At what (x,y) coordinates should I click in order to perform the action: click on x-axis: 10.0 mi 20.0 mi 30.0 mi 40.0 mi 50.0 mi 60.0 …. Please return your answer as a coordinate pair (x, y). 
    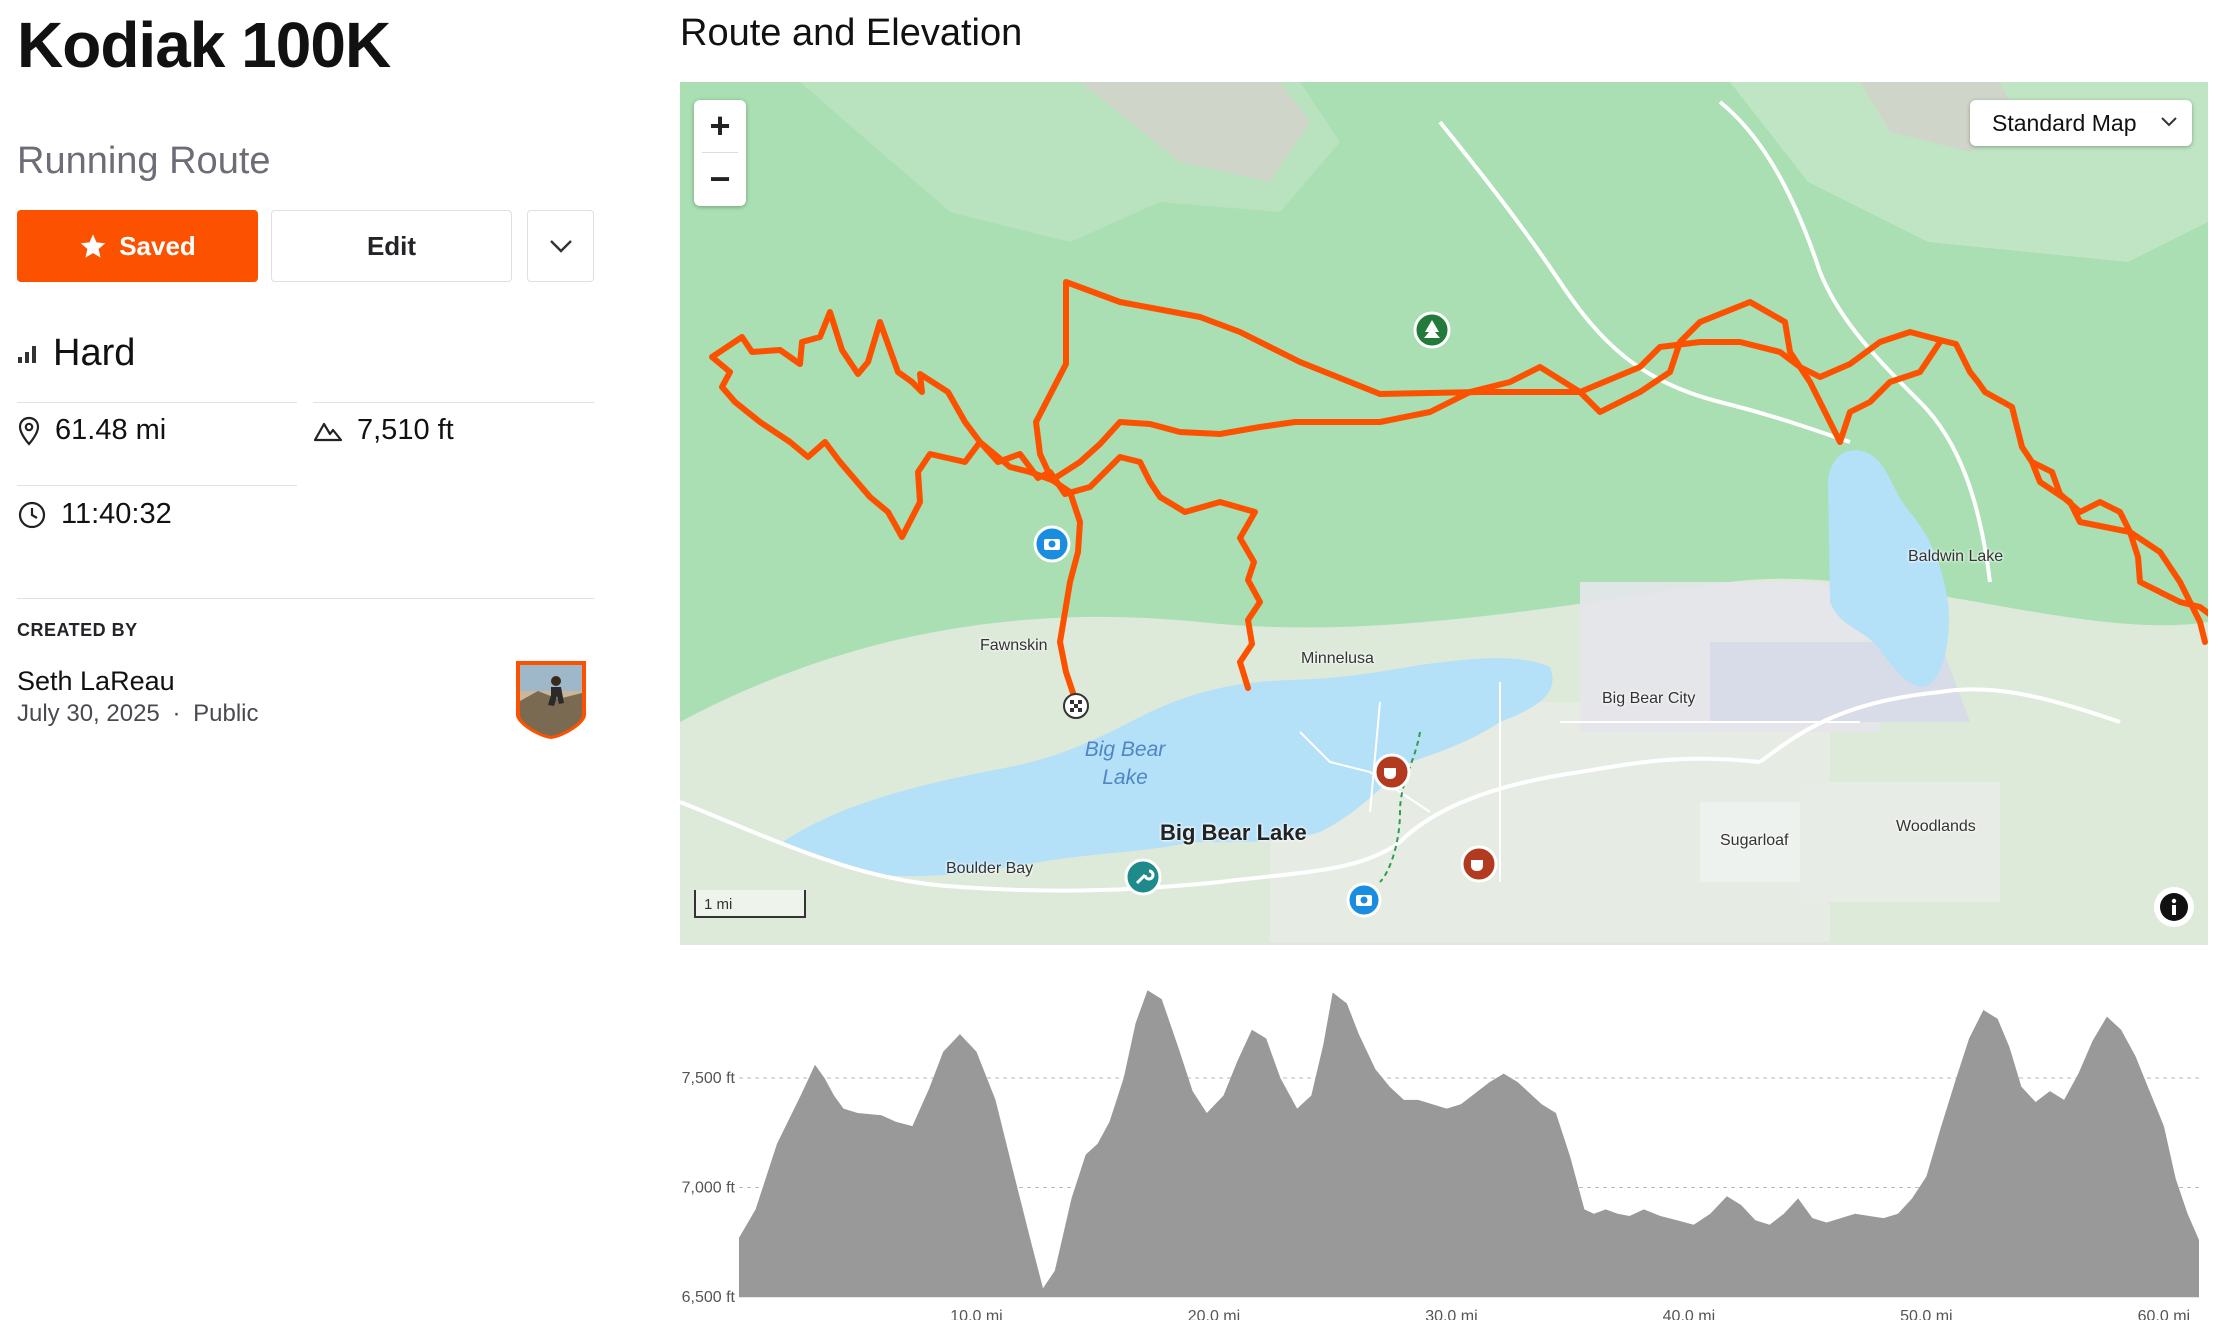
    Looking at the image, I should click on (1570, 1314).